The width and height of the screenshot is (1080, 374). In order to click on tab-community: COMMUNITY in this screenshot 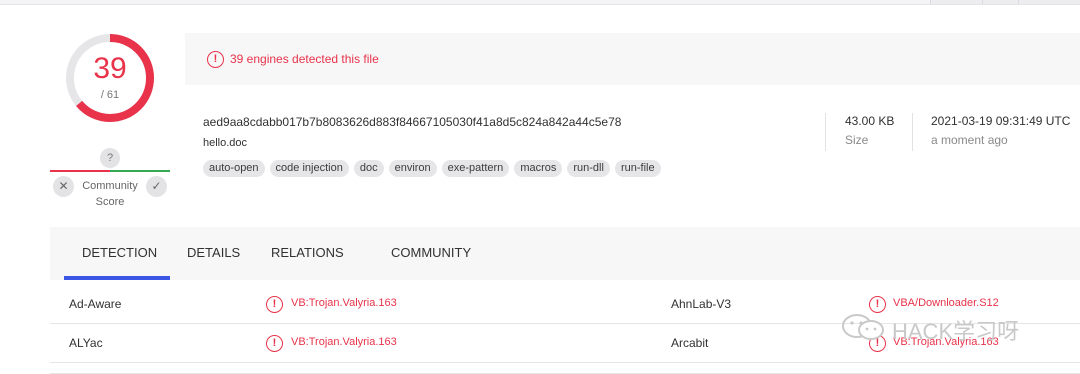, I will do `click(431, 252)`.